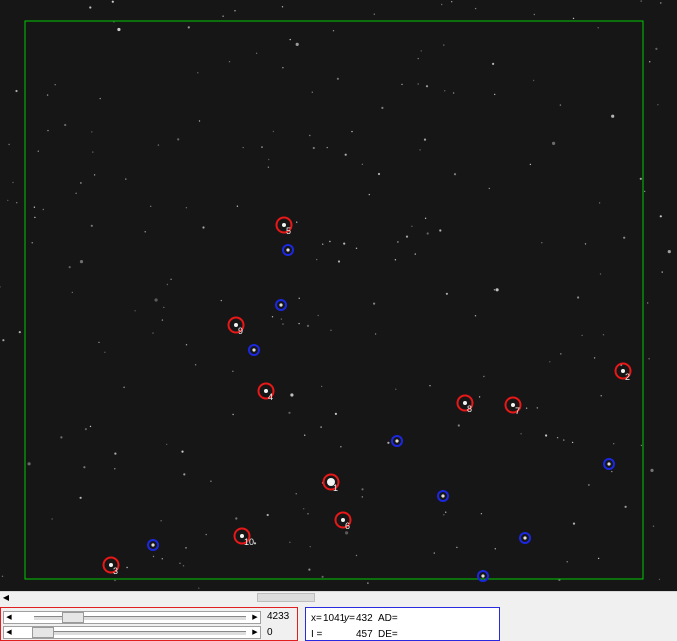 Image resolution: width=677 pixels, height=641 pixels. What do you see at coordinates (132, 617) in the screenshot?
I see `max-level-slider: ◀ ▶` at bounding box center [132, 617].